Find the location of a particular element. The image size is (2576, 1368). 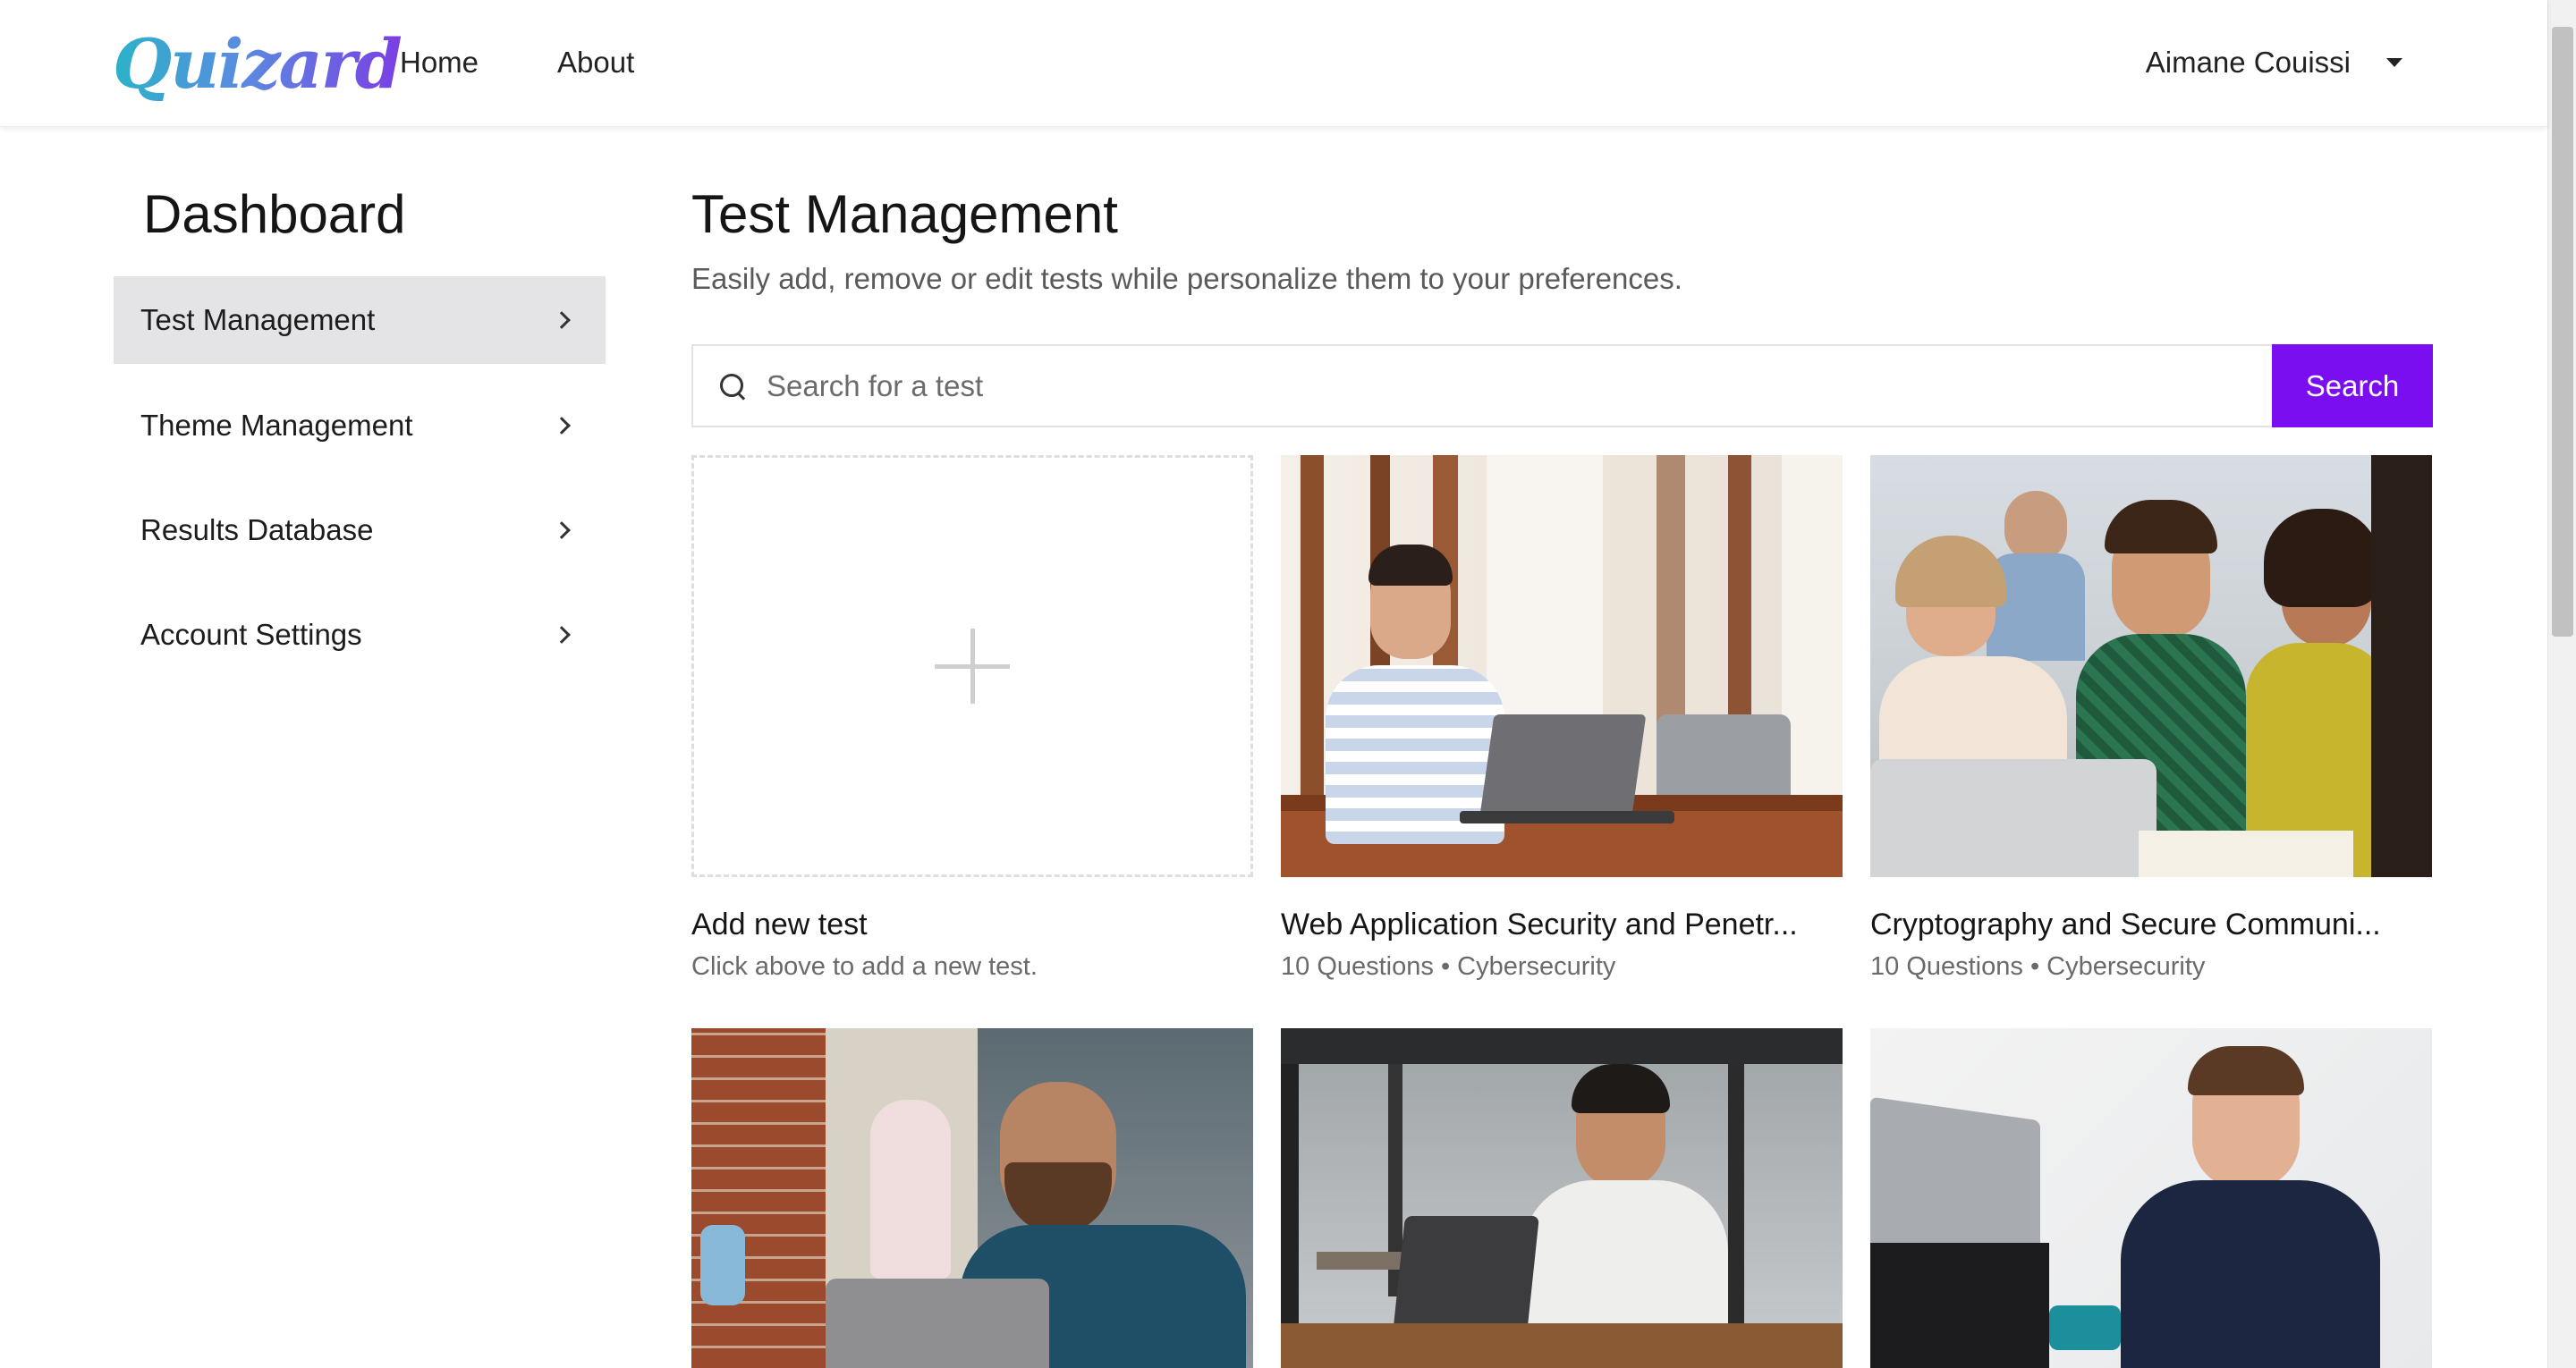

sidebar-item-results-database: Results Database is located at coordinates (360, 530).